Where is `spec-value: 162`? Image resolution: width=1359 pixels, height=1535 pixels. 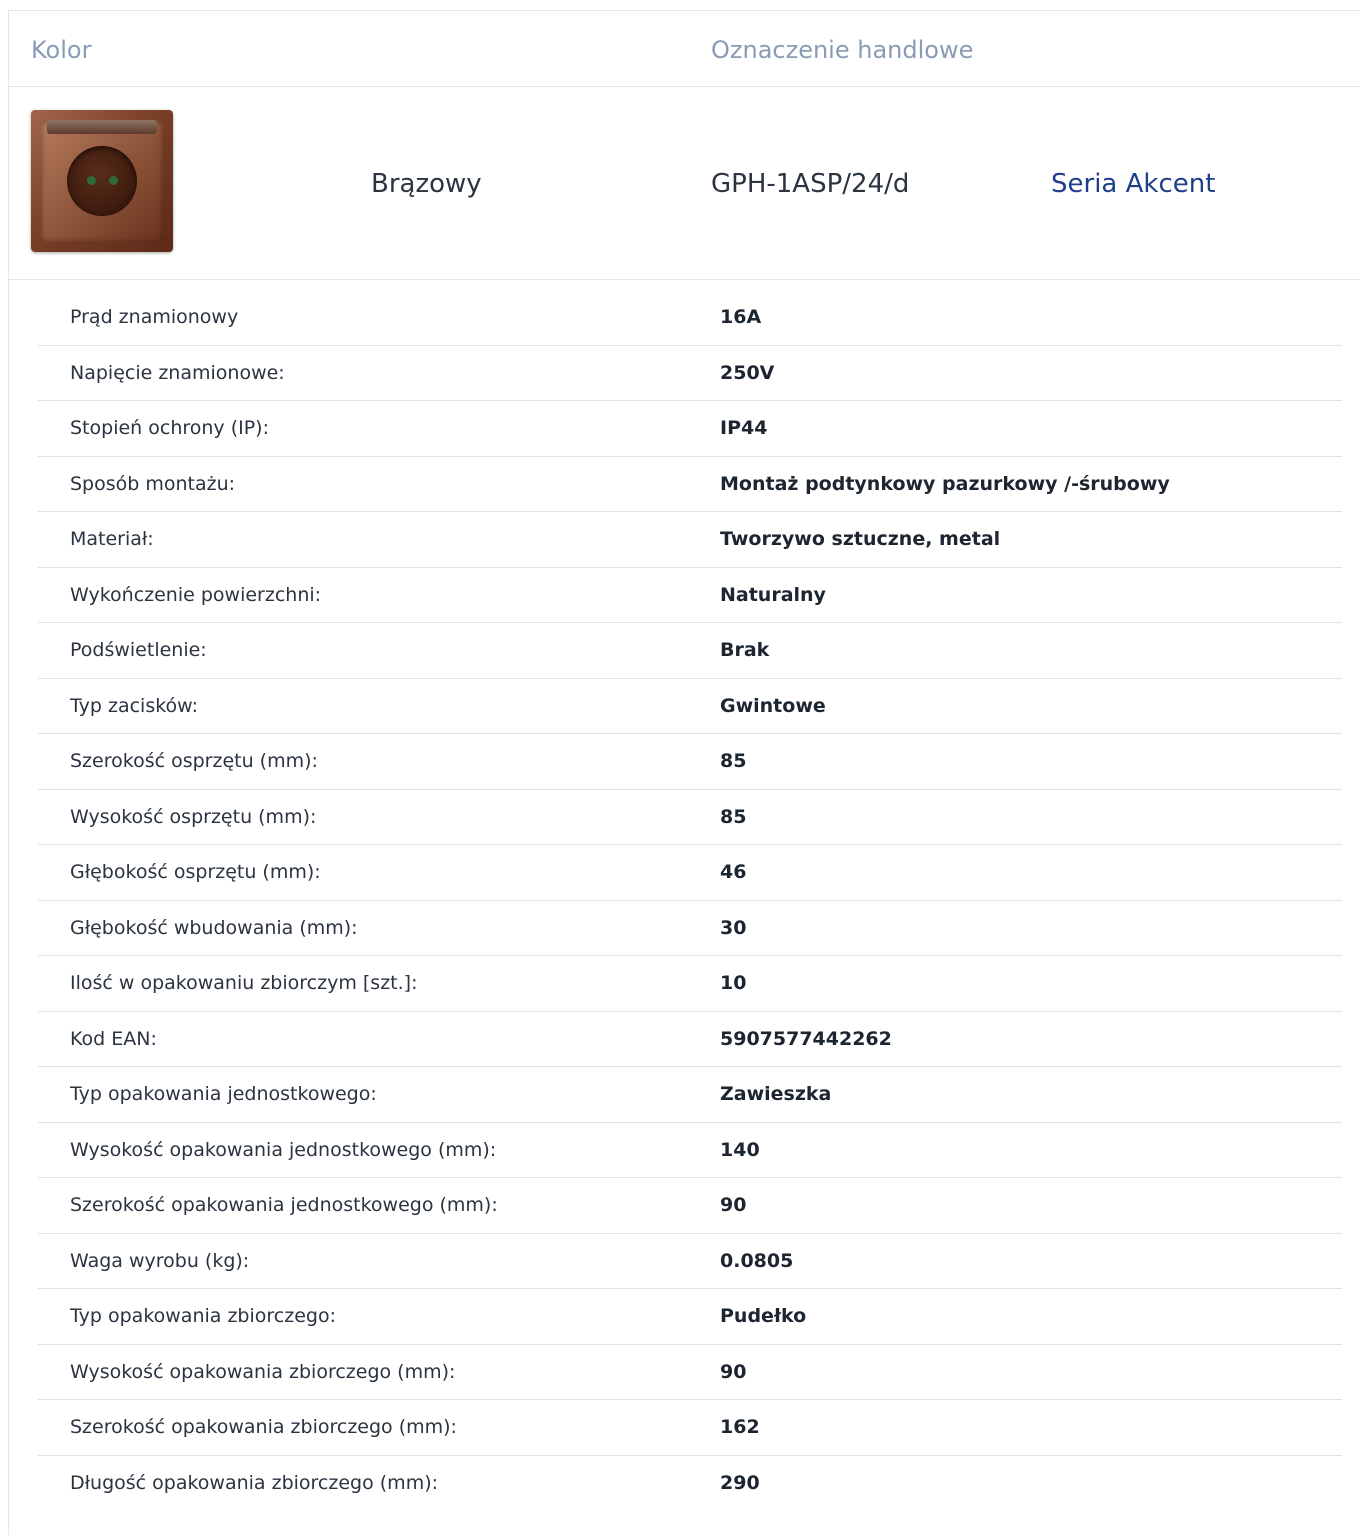
spec-value: 162 is located at coordinates (740, 1427).